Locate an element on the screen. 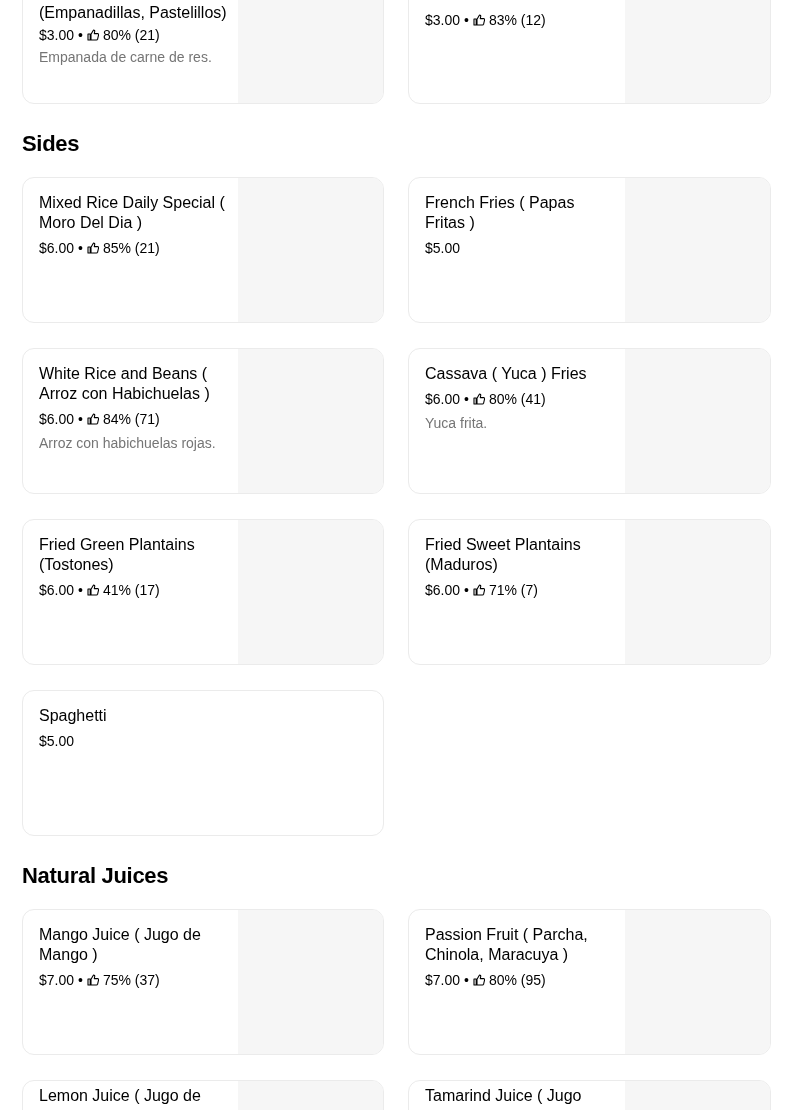 The width and height of the screenshot is (804, 1110). menu-item-card: Spaghetti $5.00 is located at coordinates (203, 763).